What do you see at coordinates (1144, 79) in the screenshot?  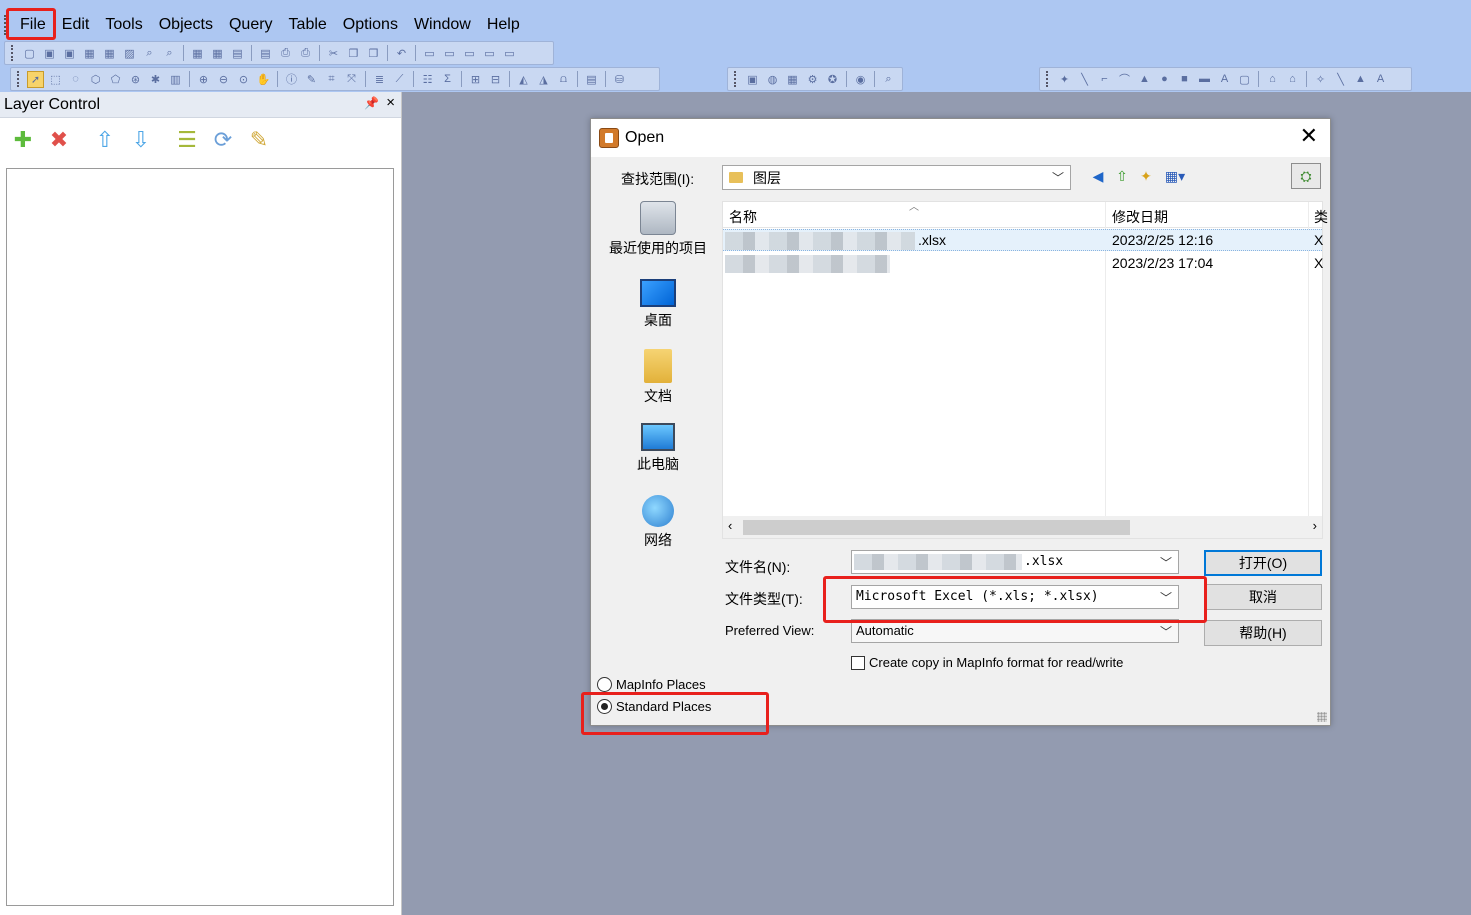 I see `polygon-tool-icon: ▲` at bounding box center [1144, 79].